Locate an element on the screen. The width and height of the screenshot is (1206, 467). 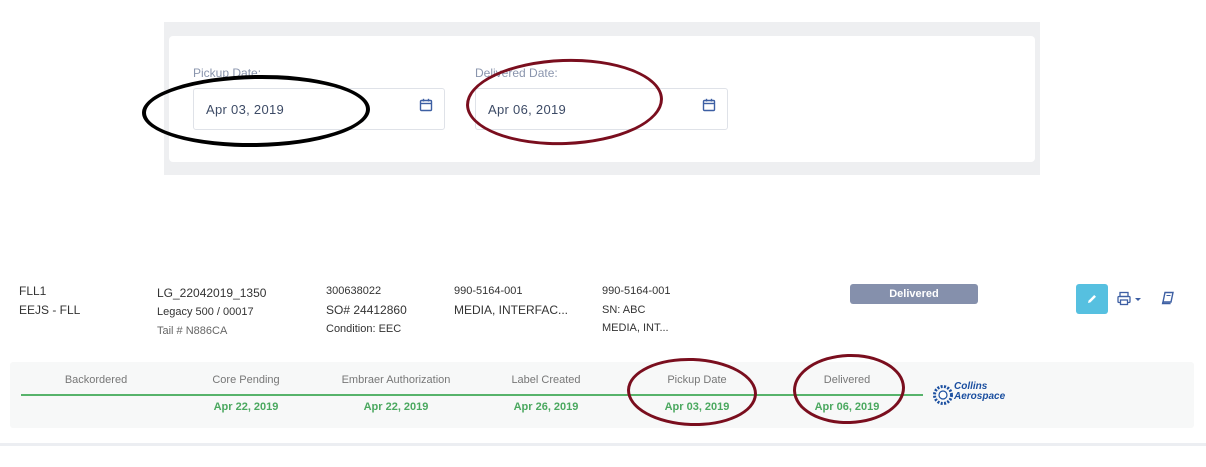
step-label-label-created: Label Created is located at coordinates (546, 380).